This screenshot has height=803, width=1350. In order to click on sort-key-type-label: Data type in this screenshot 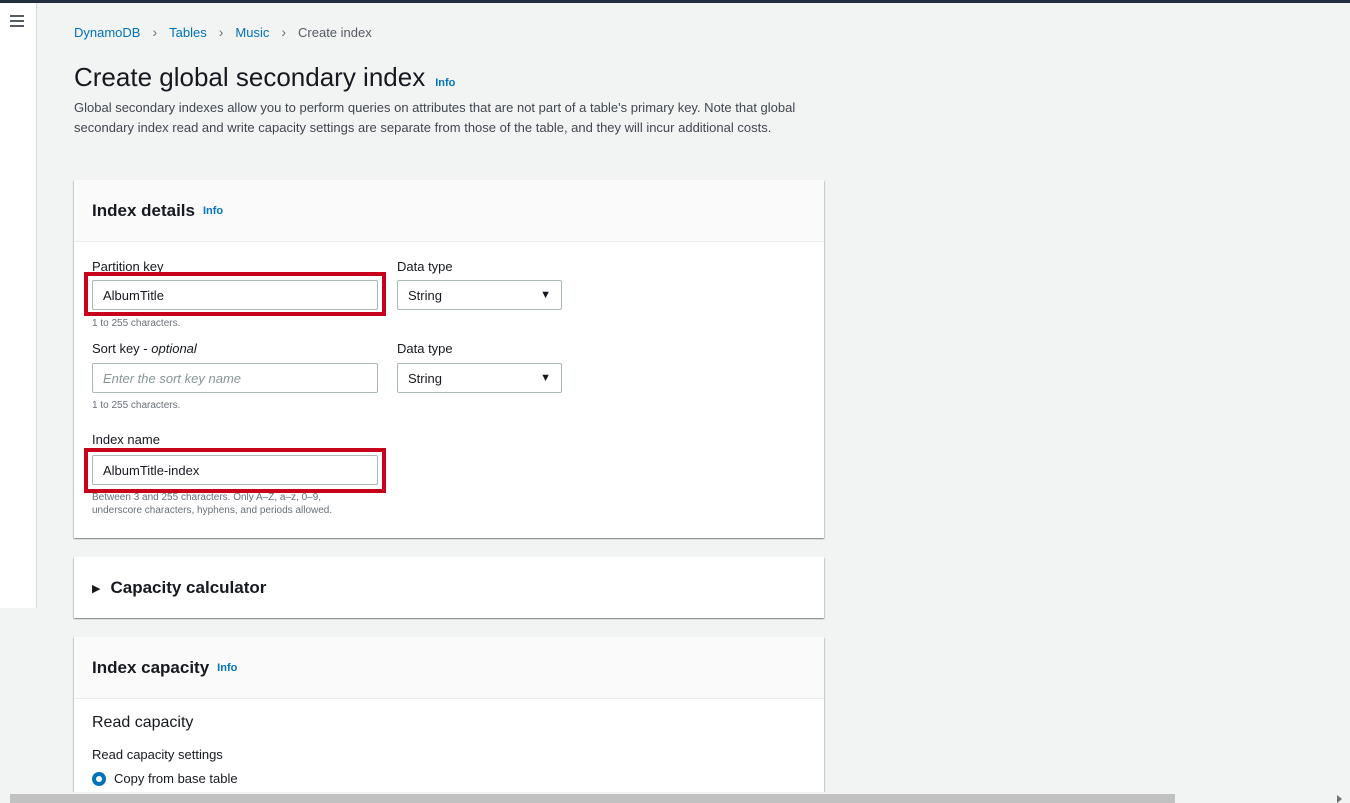, I will do `click(425, 348)`.